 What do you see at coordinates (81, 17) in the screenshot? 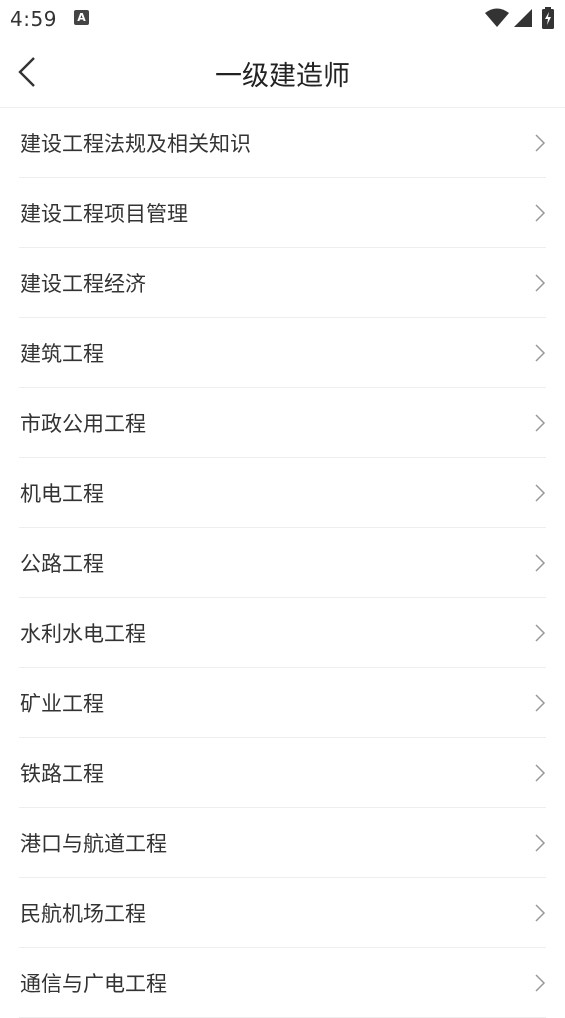
I see `notification-a-icon: A` at bounding box center [81, 17].